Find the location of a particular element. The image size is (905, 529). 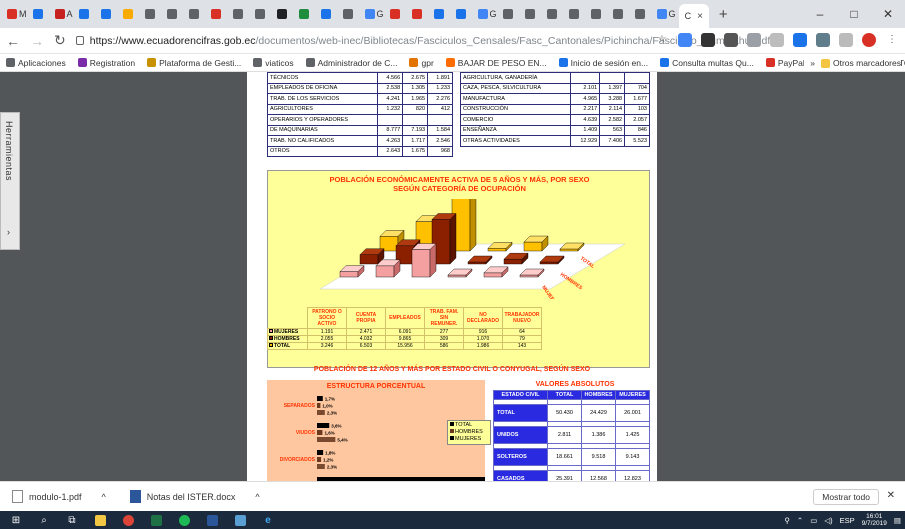

browser-tab: M is located at coordinates (17, 14).